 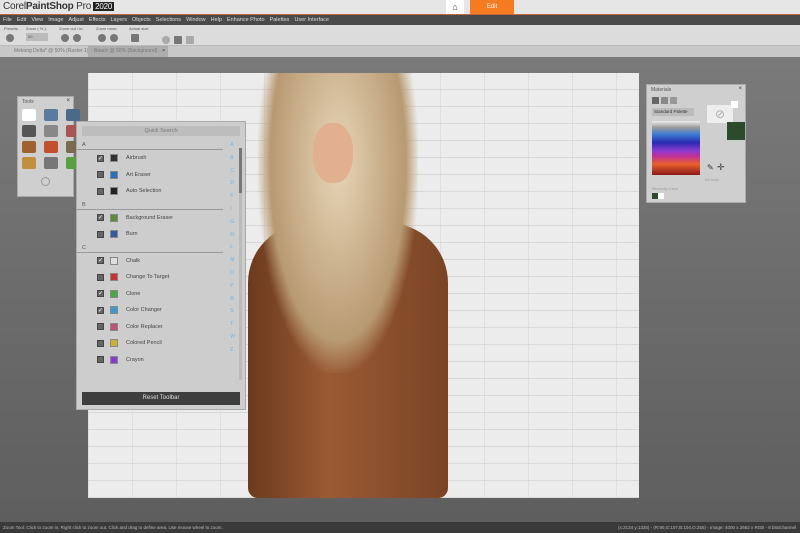 I want to click on pan-icon, so click(x=166, y=40).